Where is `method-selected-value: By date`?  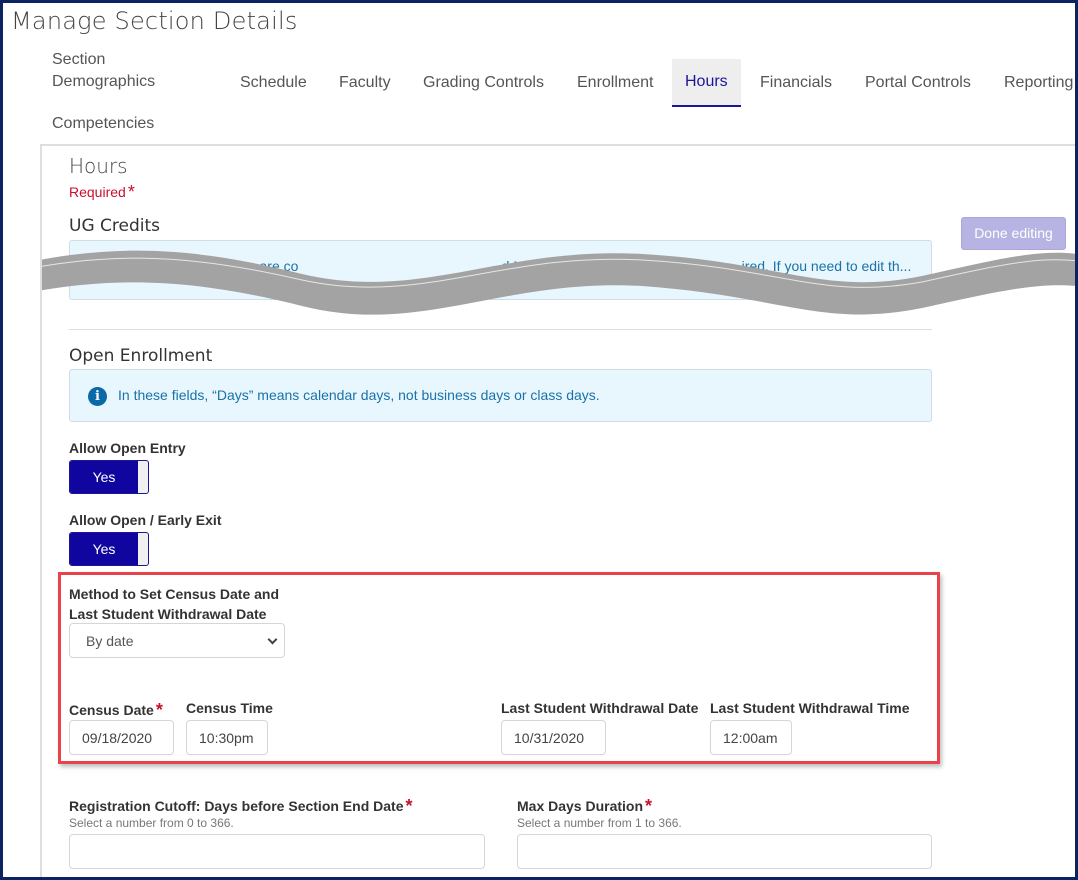
method-selected-value: By date is located at coordinates (110, 641).